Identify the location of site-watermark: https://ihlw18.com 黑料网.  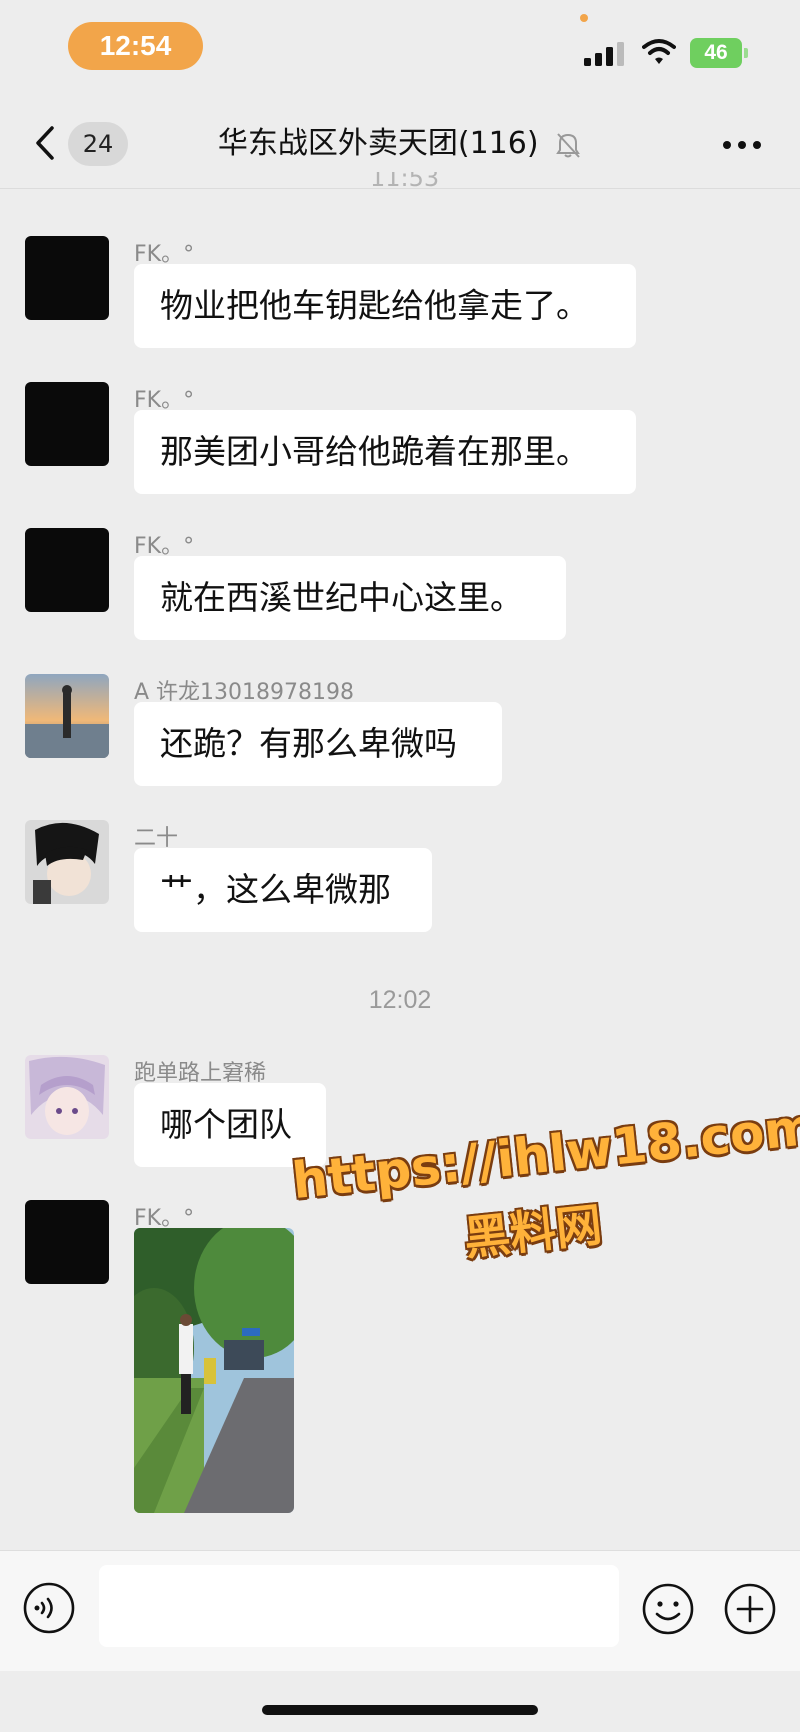
(544, 1199).